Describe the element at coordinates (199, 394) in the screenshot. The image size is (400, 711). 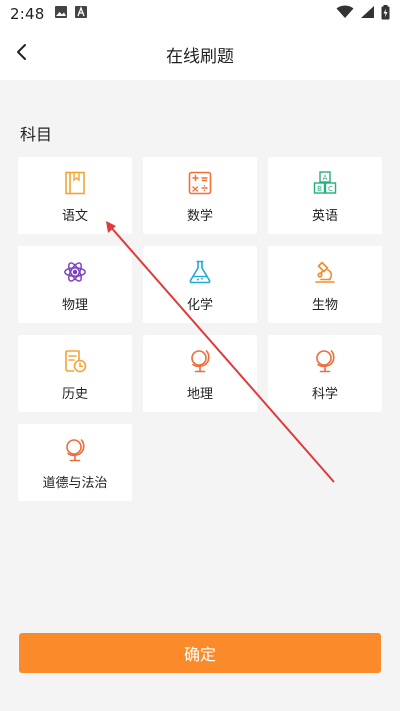
I see `subject-label: 地理` at that location.